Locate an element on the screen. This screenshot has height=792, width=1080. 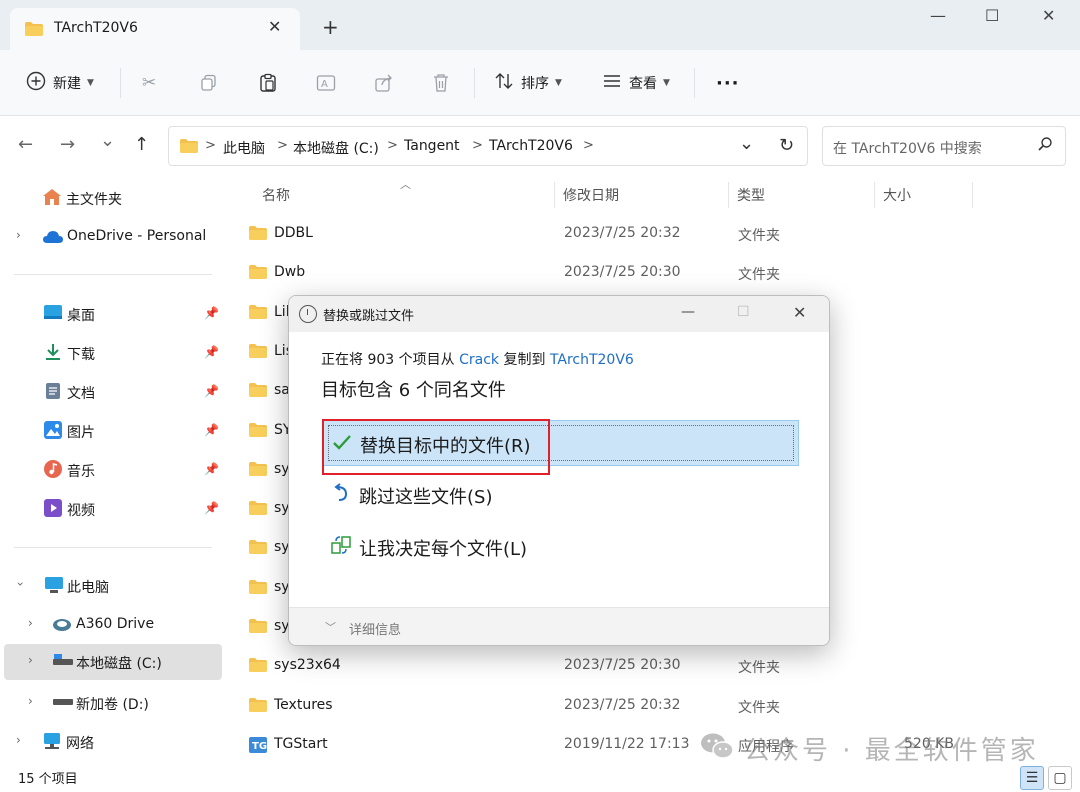
breadcrumb-this-pc: 此电脑 is located at coordinates (244, 148).